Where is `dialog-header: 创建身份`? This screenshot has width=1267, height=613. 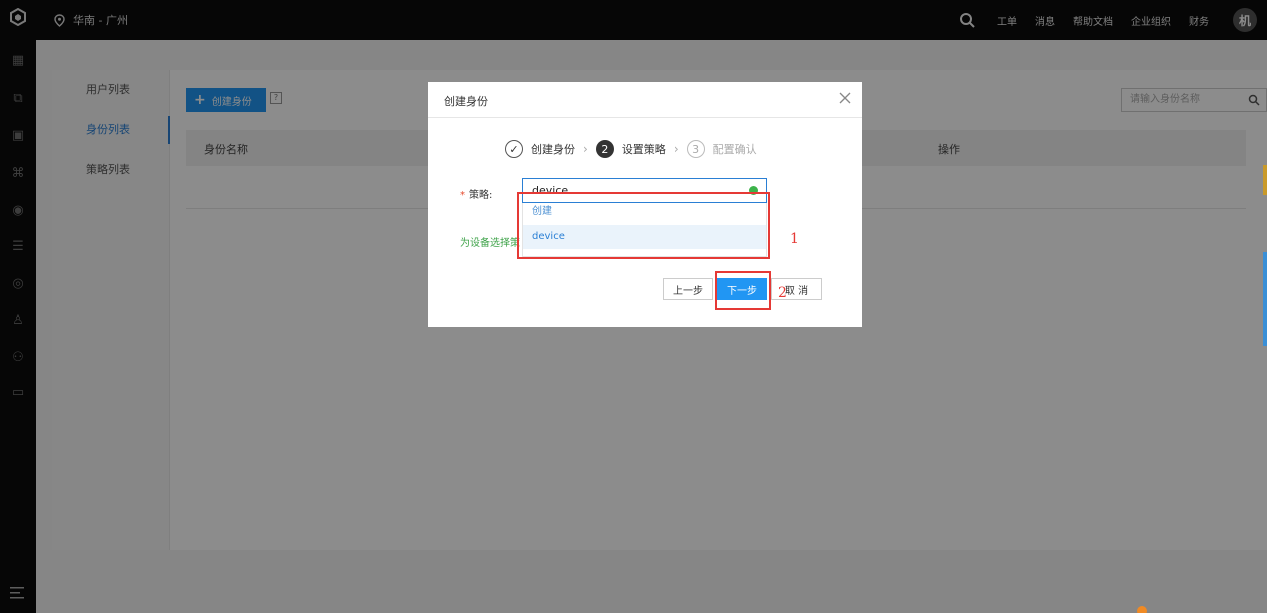 dialog-header: 创建身份 is located at coordinates (645, 100).